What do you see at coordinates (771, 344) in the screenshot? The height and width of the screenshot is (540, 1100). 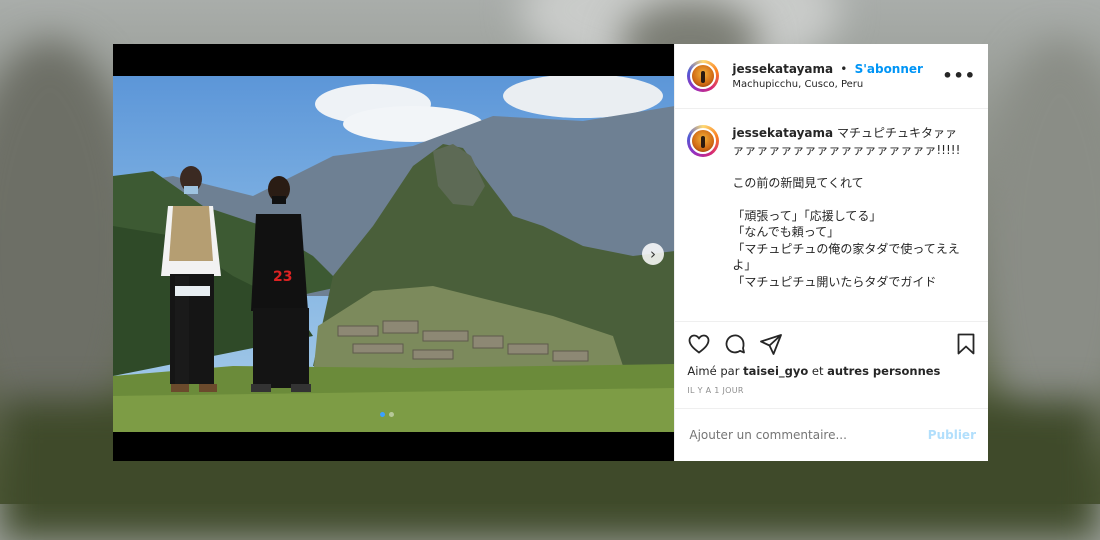 I see `share-icon` at bounding box center [771, 344].